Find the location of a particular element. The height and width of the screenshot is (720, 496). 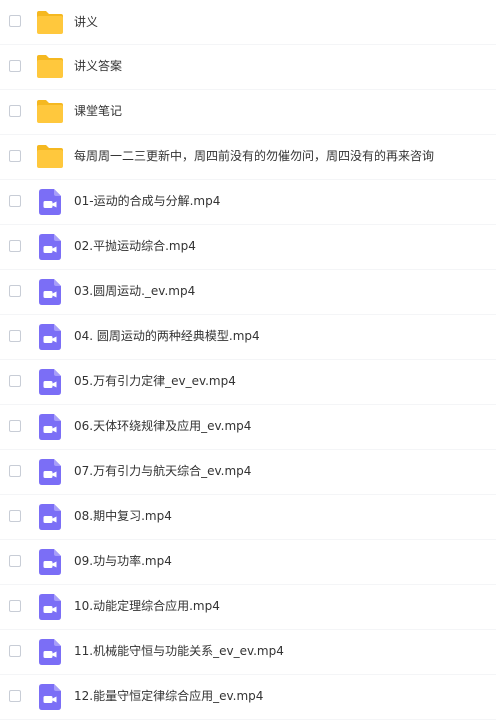

file-row: 11.机械能守恒与功能关系_ev_ev.mp4 is located at coordinates (248, 652).